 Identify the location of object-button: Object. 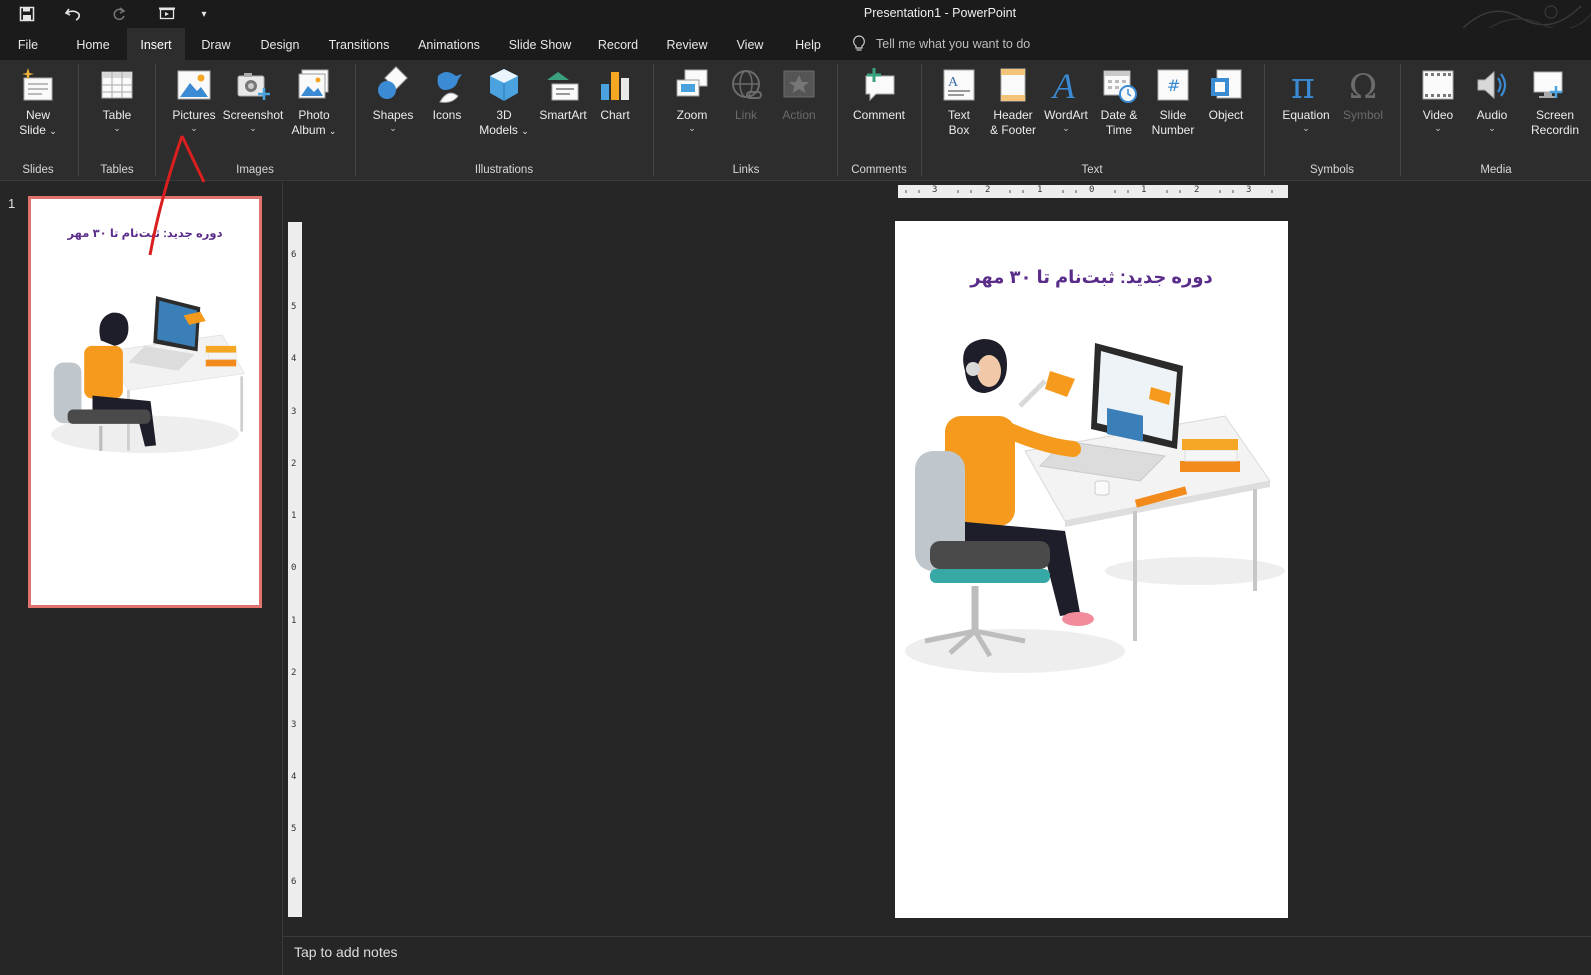
(1226, 94).